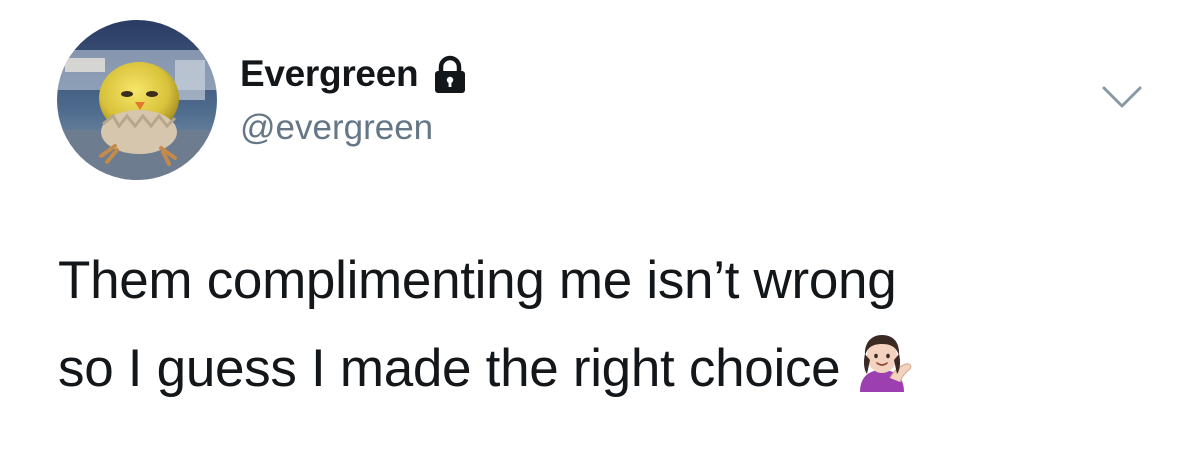  I want to click on tweet-header: Evergreen @evergreen, so click(355, 100).